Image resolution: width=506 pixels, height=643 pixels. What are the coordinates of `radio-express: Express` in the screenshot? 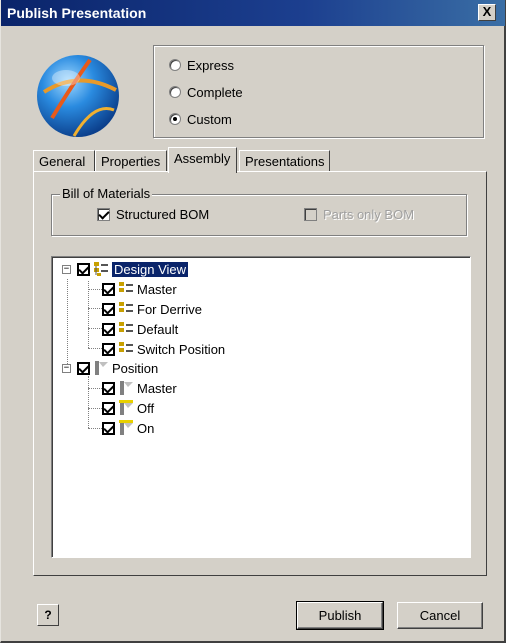 It's located at (201, 65).